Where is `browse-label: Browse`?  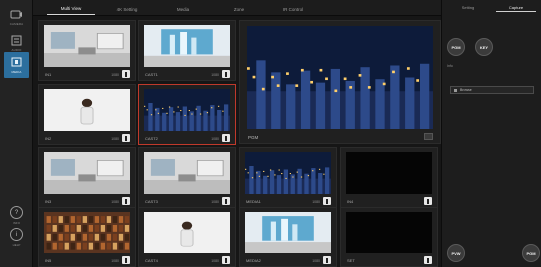
browse-label: Browse is located at coordinates (466, 90).